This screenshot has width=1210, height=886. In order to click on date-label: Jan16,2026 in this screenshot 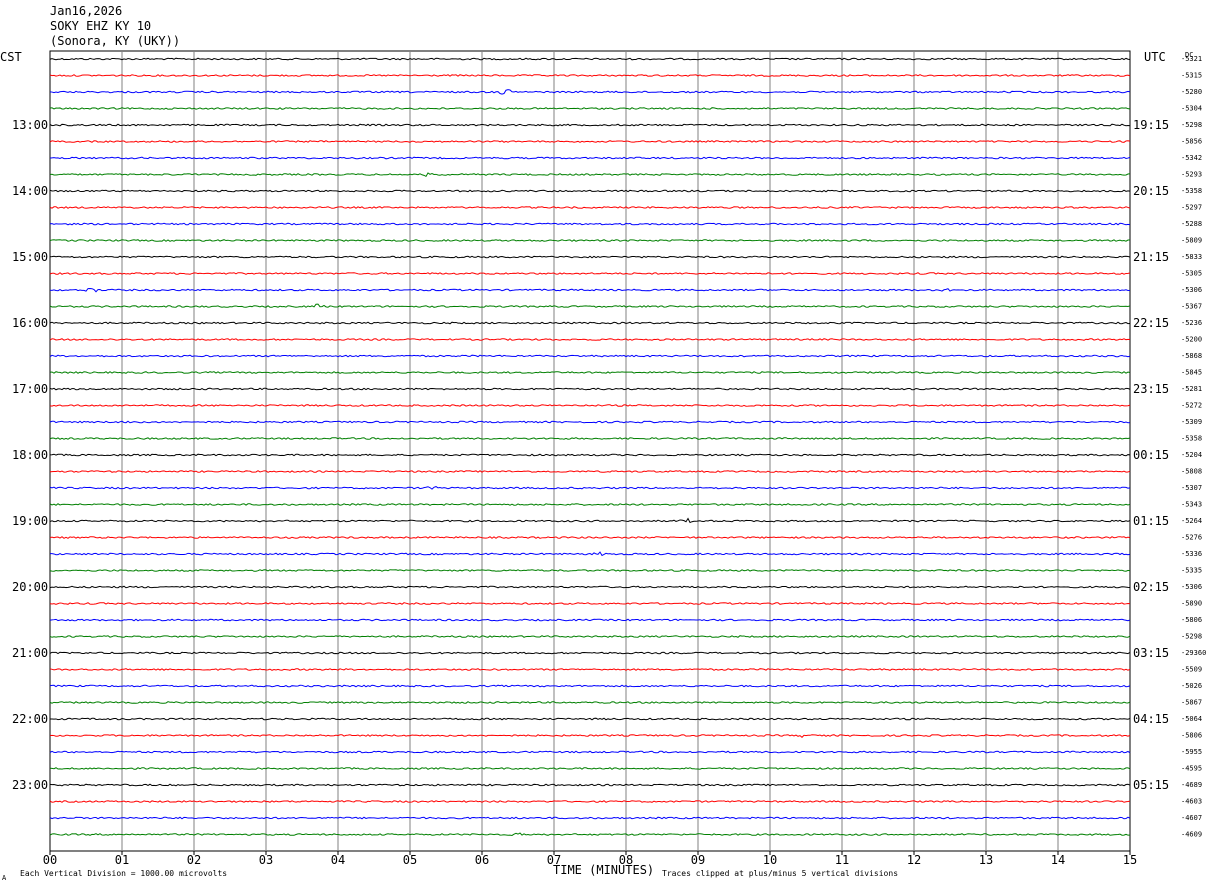, I will do `click(86, 11)`.